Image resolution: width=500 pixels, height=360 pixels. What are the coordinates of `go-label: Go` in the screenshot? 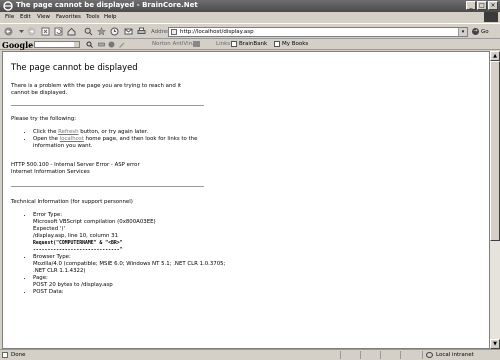 It's located at (485, 31).